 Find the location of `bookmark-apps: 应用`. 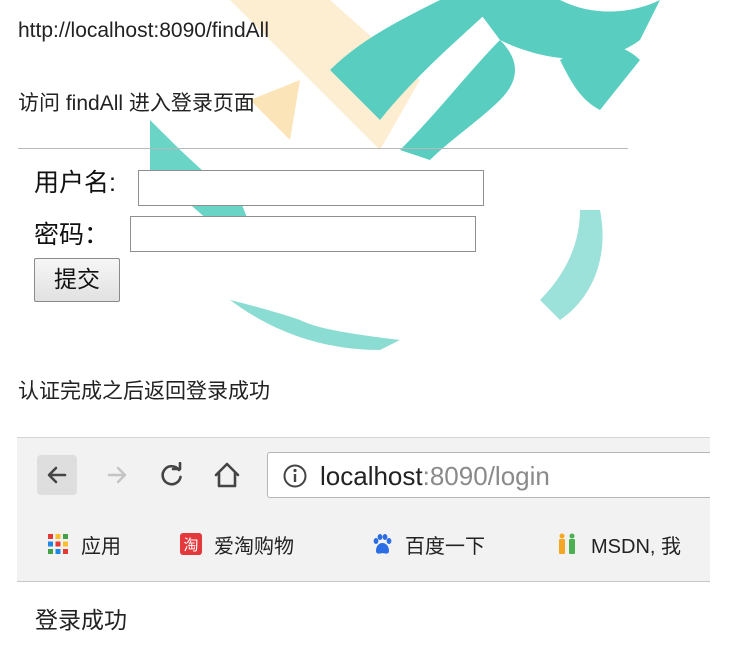

bookmark-apps: 应用 is located at coordinates (84, 544).